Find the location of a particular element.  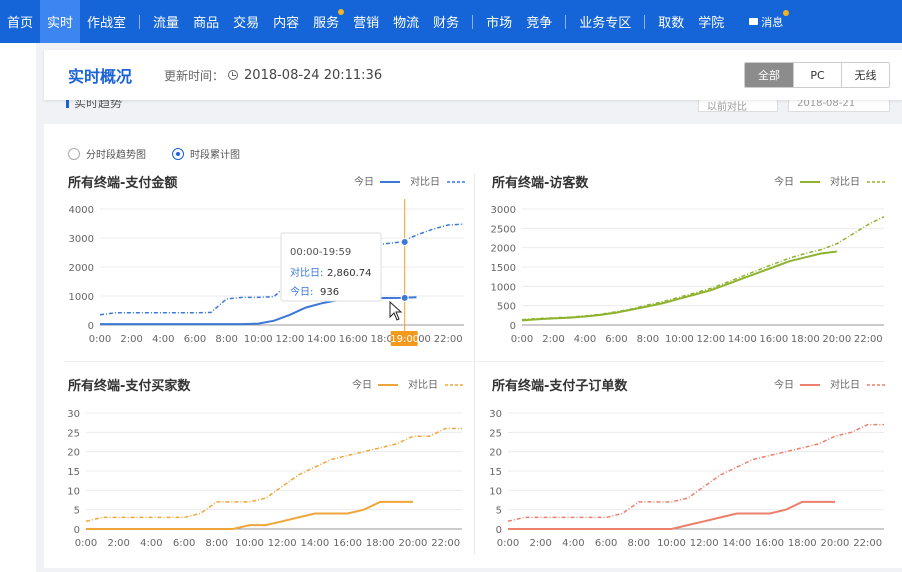

terminal-segmented-control: 全部 PC 无线 is located at coordinates (817, 75).